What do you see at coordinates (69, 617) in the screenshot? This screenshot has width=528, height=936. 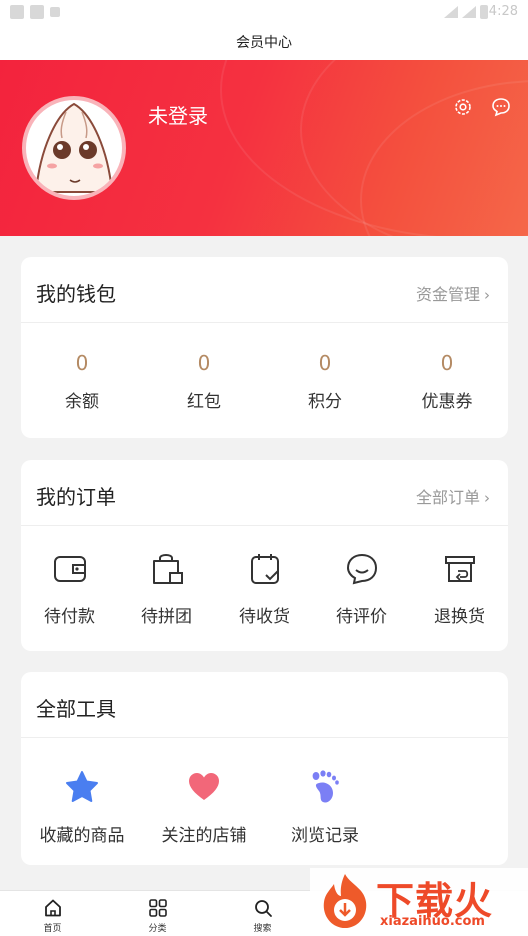 I see `order-pending-payment-label: 待付款` at bounding box center [69, 617].